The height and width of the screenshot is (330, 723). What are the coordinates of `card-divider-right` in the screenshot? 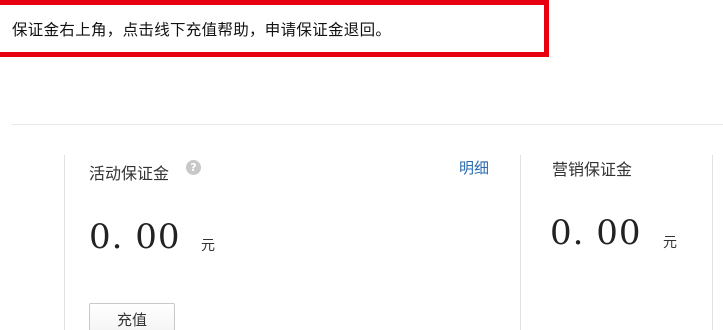 It's located at (712, 242).